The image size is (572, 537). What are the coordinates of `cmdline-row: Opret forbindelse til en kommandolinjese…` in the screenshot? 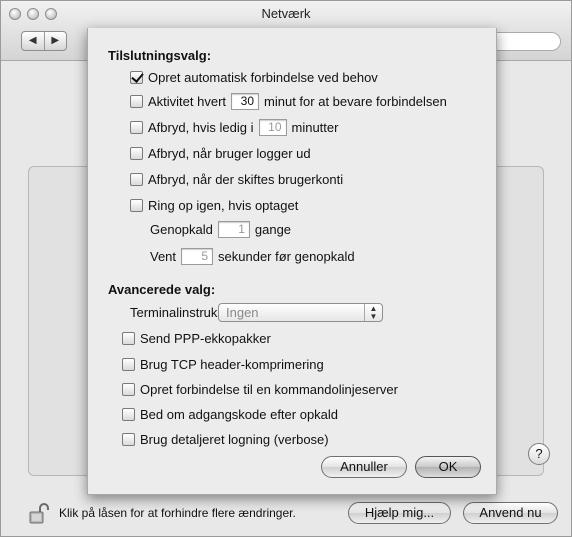 It's located at (260, 389).